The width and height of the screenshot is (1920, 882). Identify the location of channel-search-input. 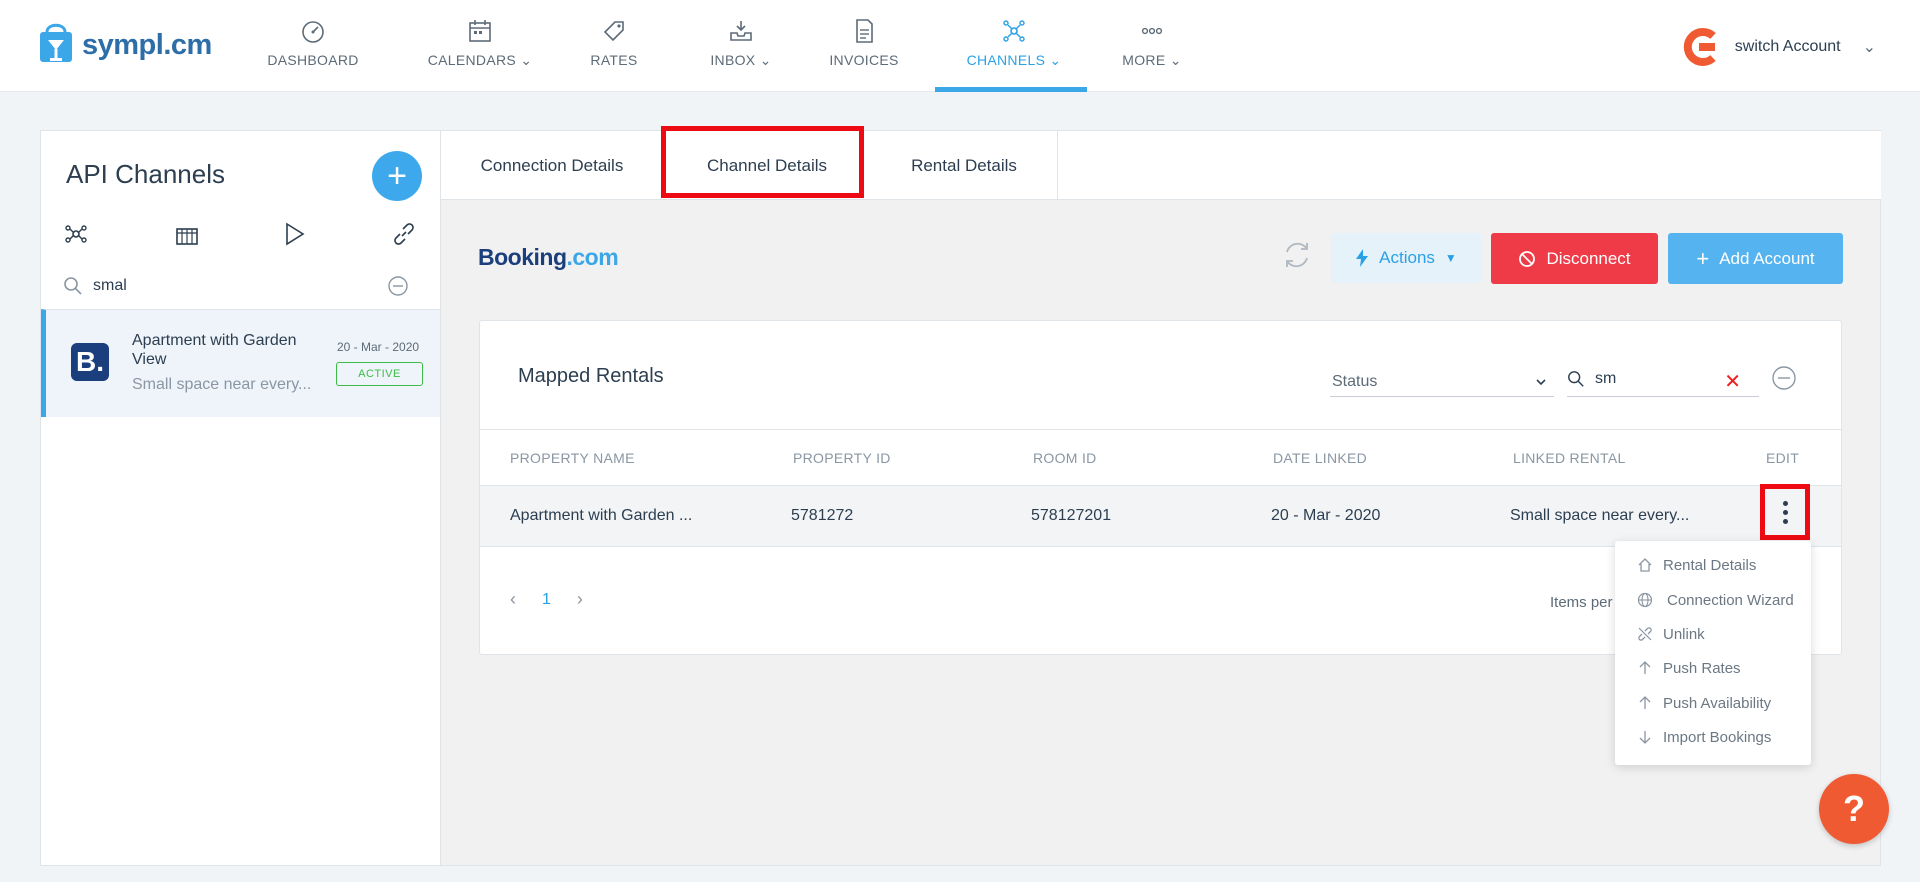
(238, 286).